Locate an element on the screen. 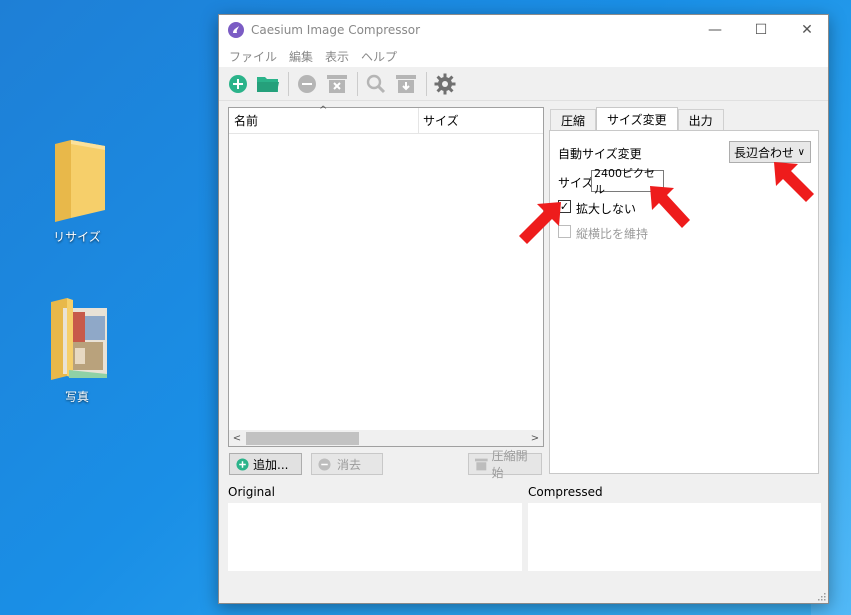 This screenshot has height=615, width=851. scroll-right-icon: > is located at coordinates (535, 438).